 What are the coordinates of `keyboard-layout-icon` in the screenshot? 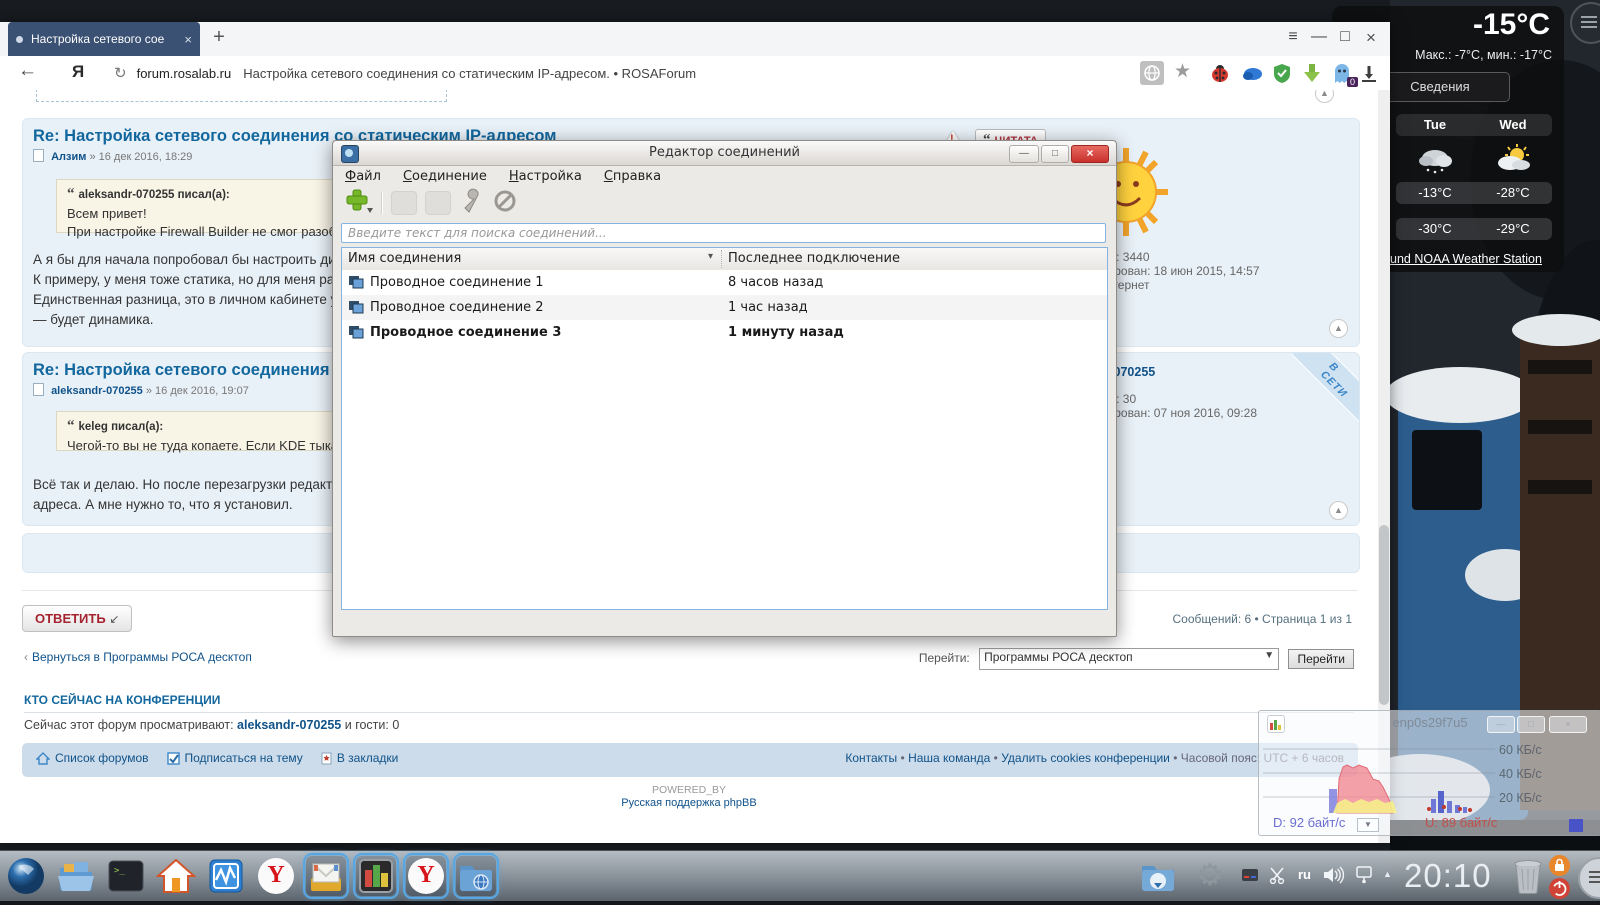 It's located at (1250, 876).